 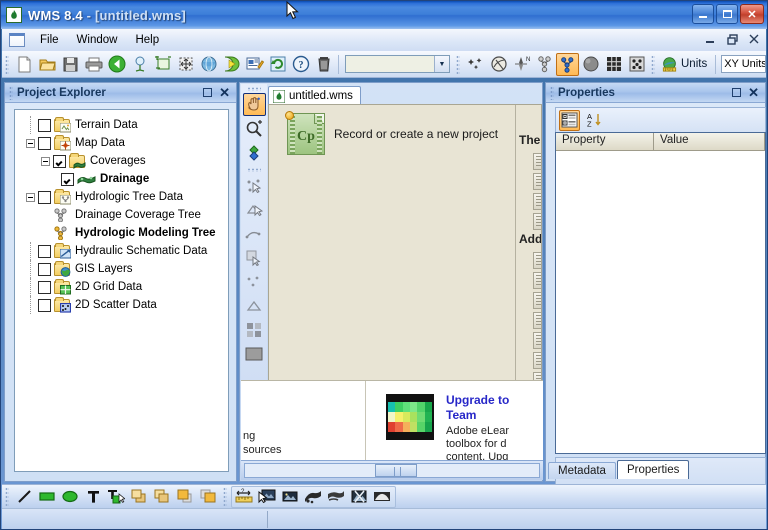 What do you see at coordinates (336, 496) in the screenshot?
I see `crop-image-icon` at bounding box center [336, 496].